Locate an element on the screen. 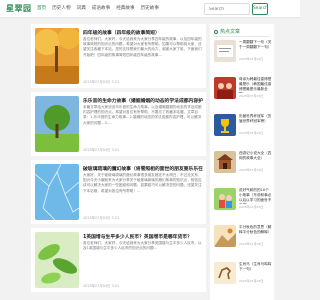 The width and height of the screenshot is (320, 300). divider is located at coordinates (242, 36).